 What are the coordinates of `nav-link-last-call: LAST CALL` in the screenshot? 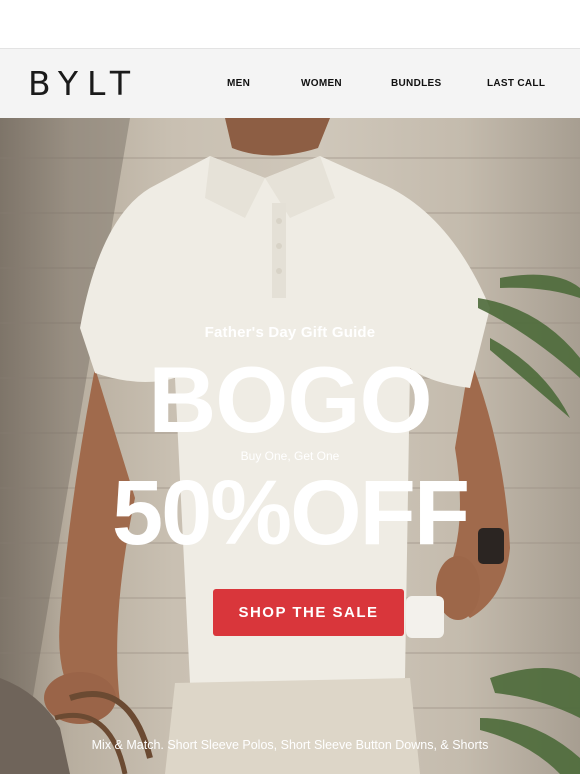 It's located at (516, 83).